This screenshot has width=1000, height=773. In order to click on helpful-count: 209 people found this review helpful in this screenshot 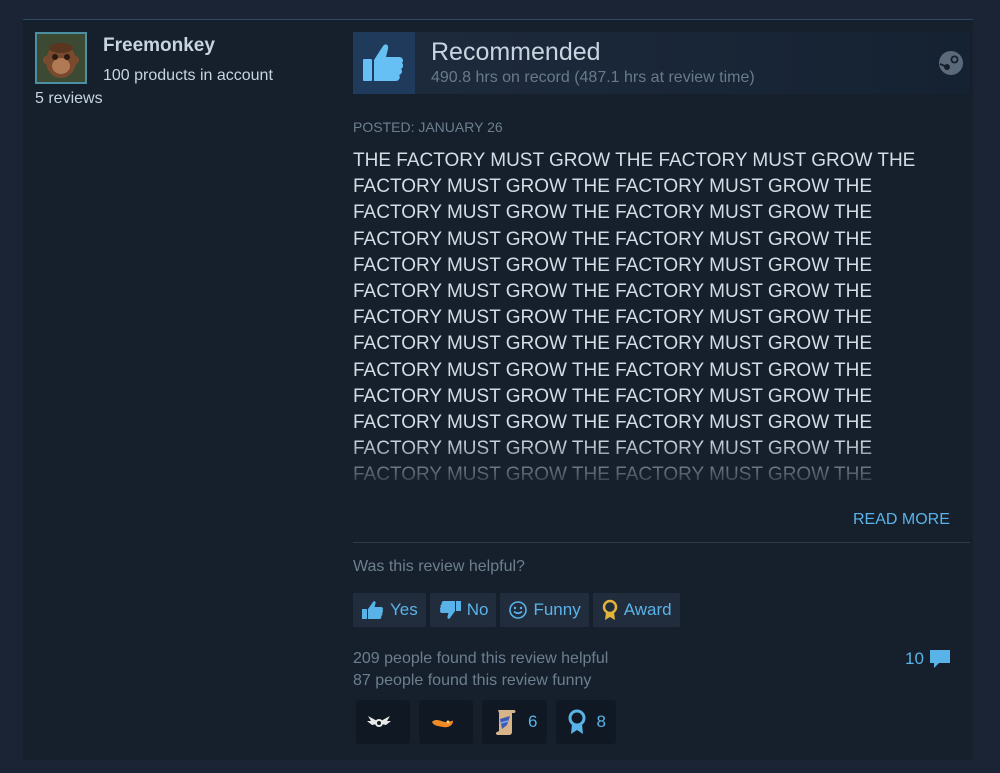, I will do `click(481, 658)`.